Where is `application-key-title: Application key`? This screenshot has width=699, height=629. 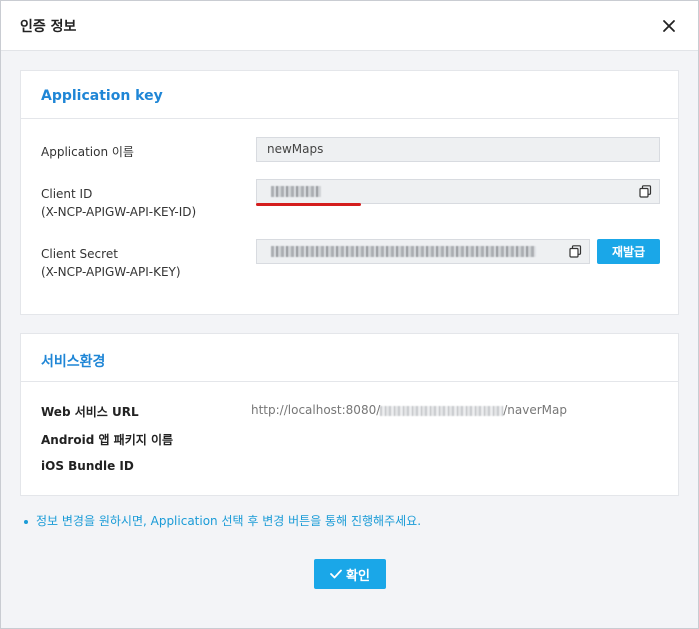
application-key-title: Application key is located at coordinates (102, 96).